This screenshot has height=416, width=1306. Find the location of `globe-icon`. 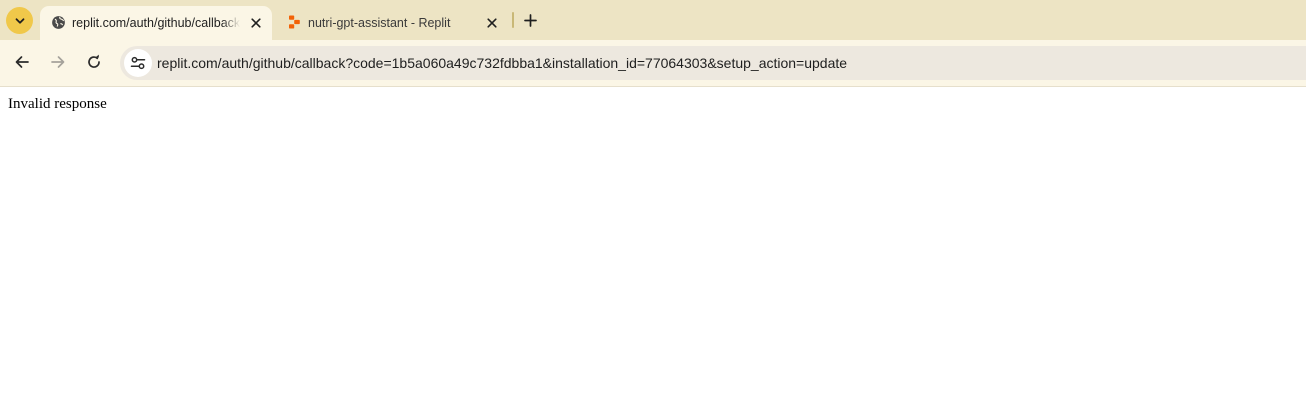

globe-icon is located at coordinates (58, 22).